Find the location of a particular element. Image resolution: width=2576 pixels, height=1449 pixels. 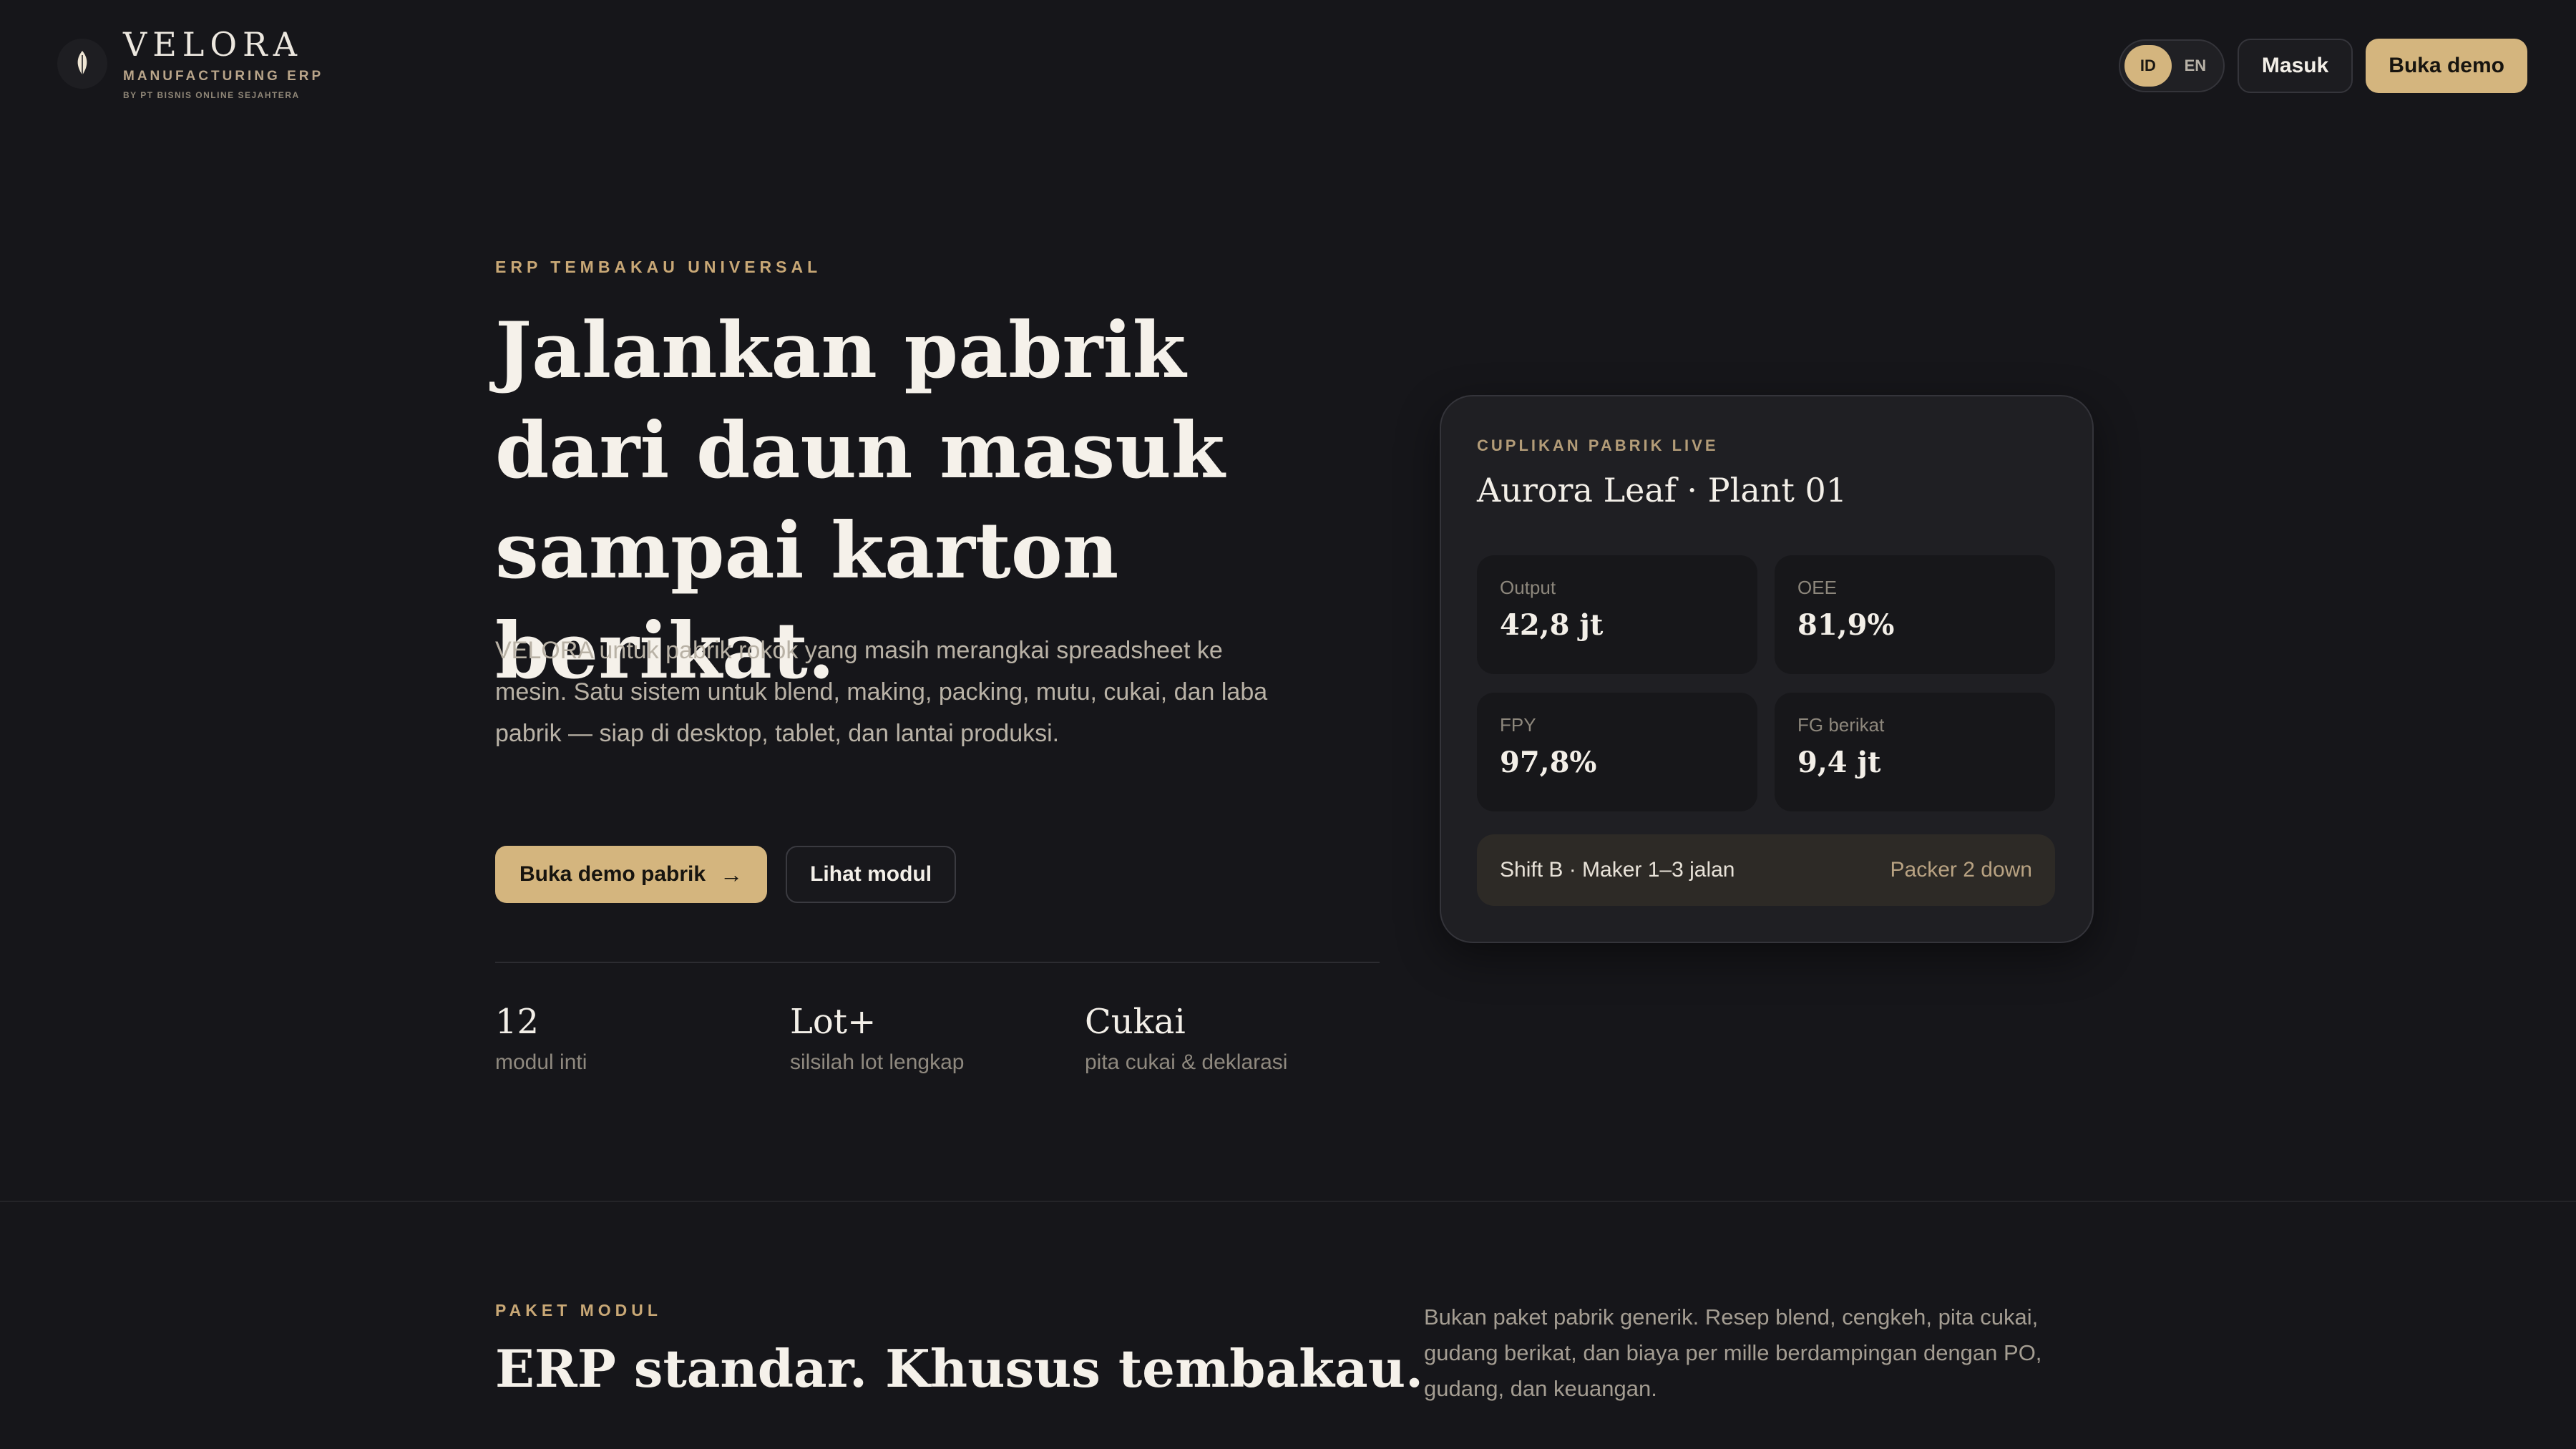

shift-status-bar: Shift B · Maker 1–3 jalan Packer 2 down is located at coordinates (1766, 870).